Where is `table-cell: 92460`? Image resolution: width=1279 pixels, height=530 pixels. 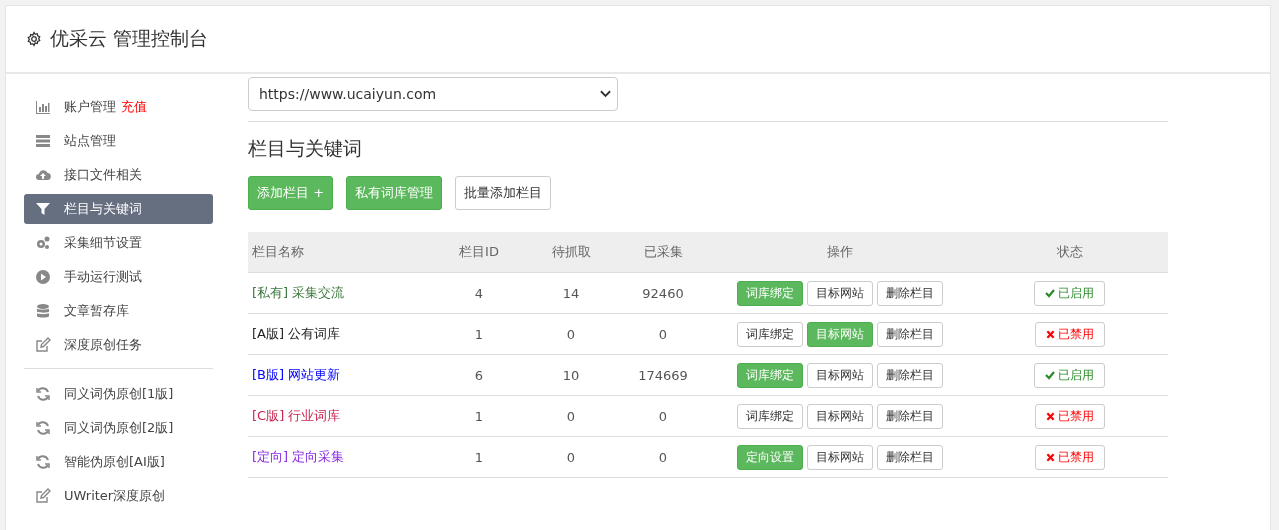 table-cell: 92460 is located at coordinates (663, 293).